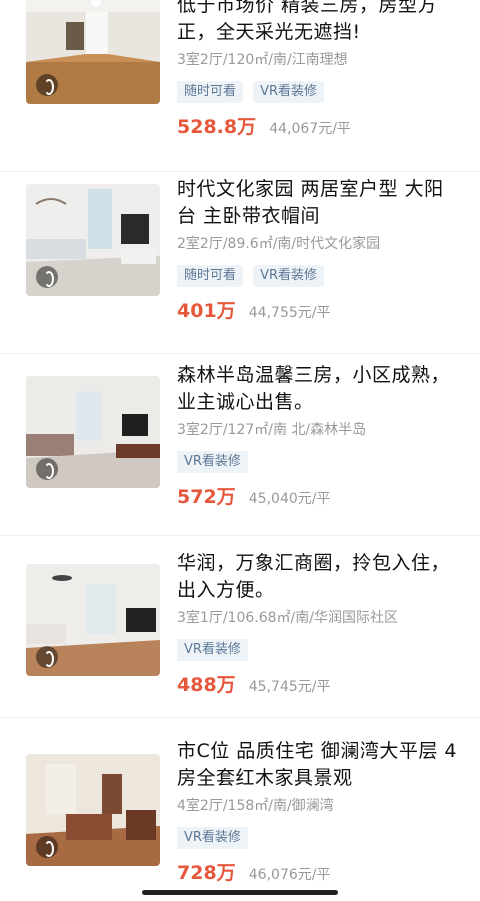 The width and height of the screenshot is (480, 901). Describe the element at coordinates (262, 60) in the screenshot. I see `listing-meta: 3室2厅/120㎡/南/江南理想` at that location.